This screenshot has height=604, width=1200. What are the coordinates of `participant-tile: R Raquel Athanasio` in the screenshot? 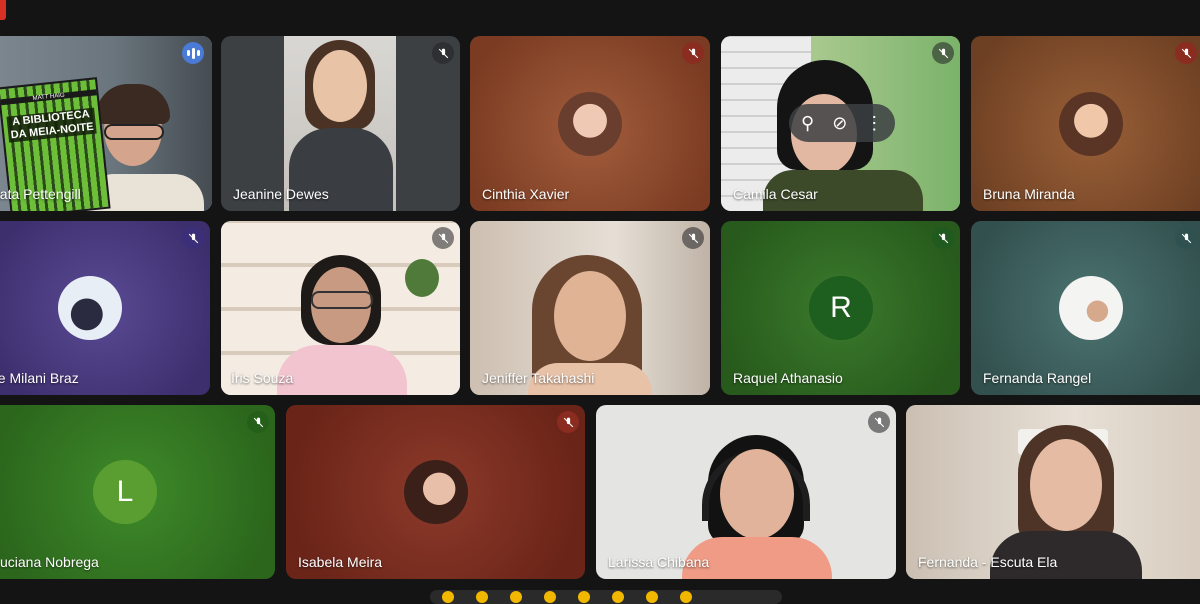 It's located at (840, 308).